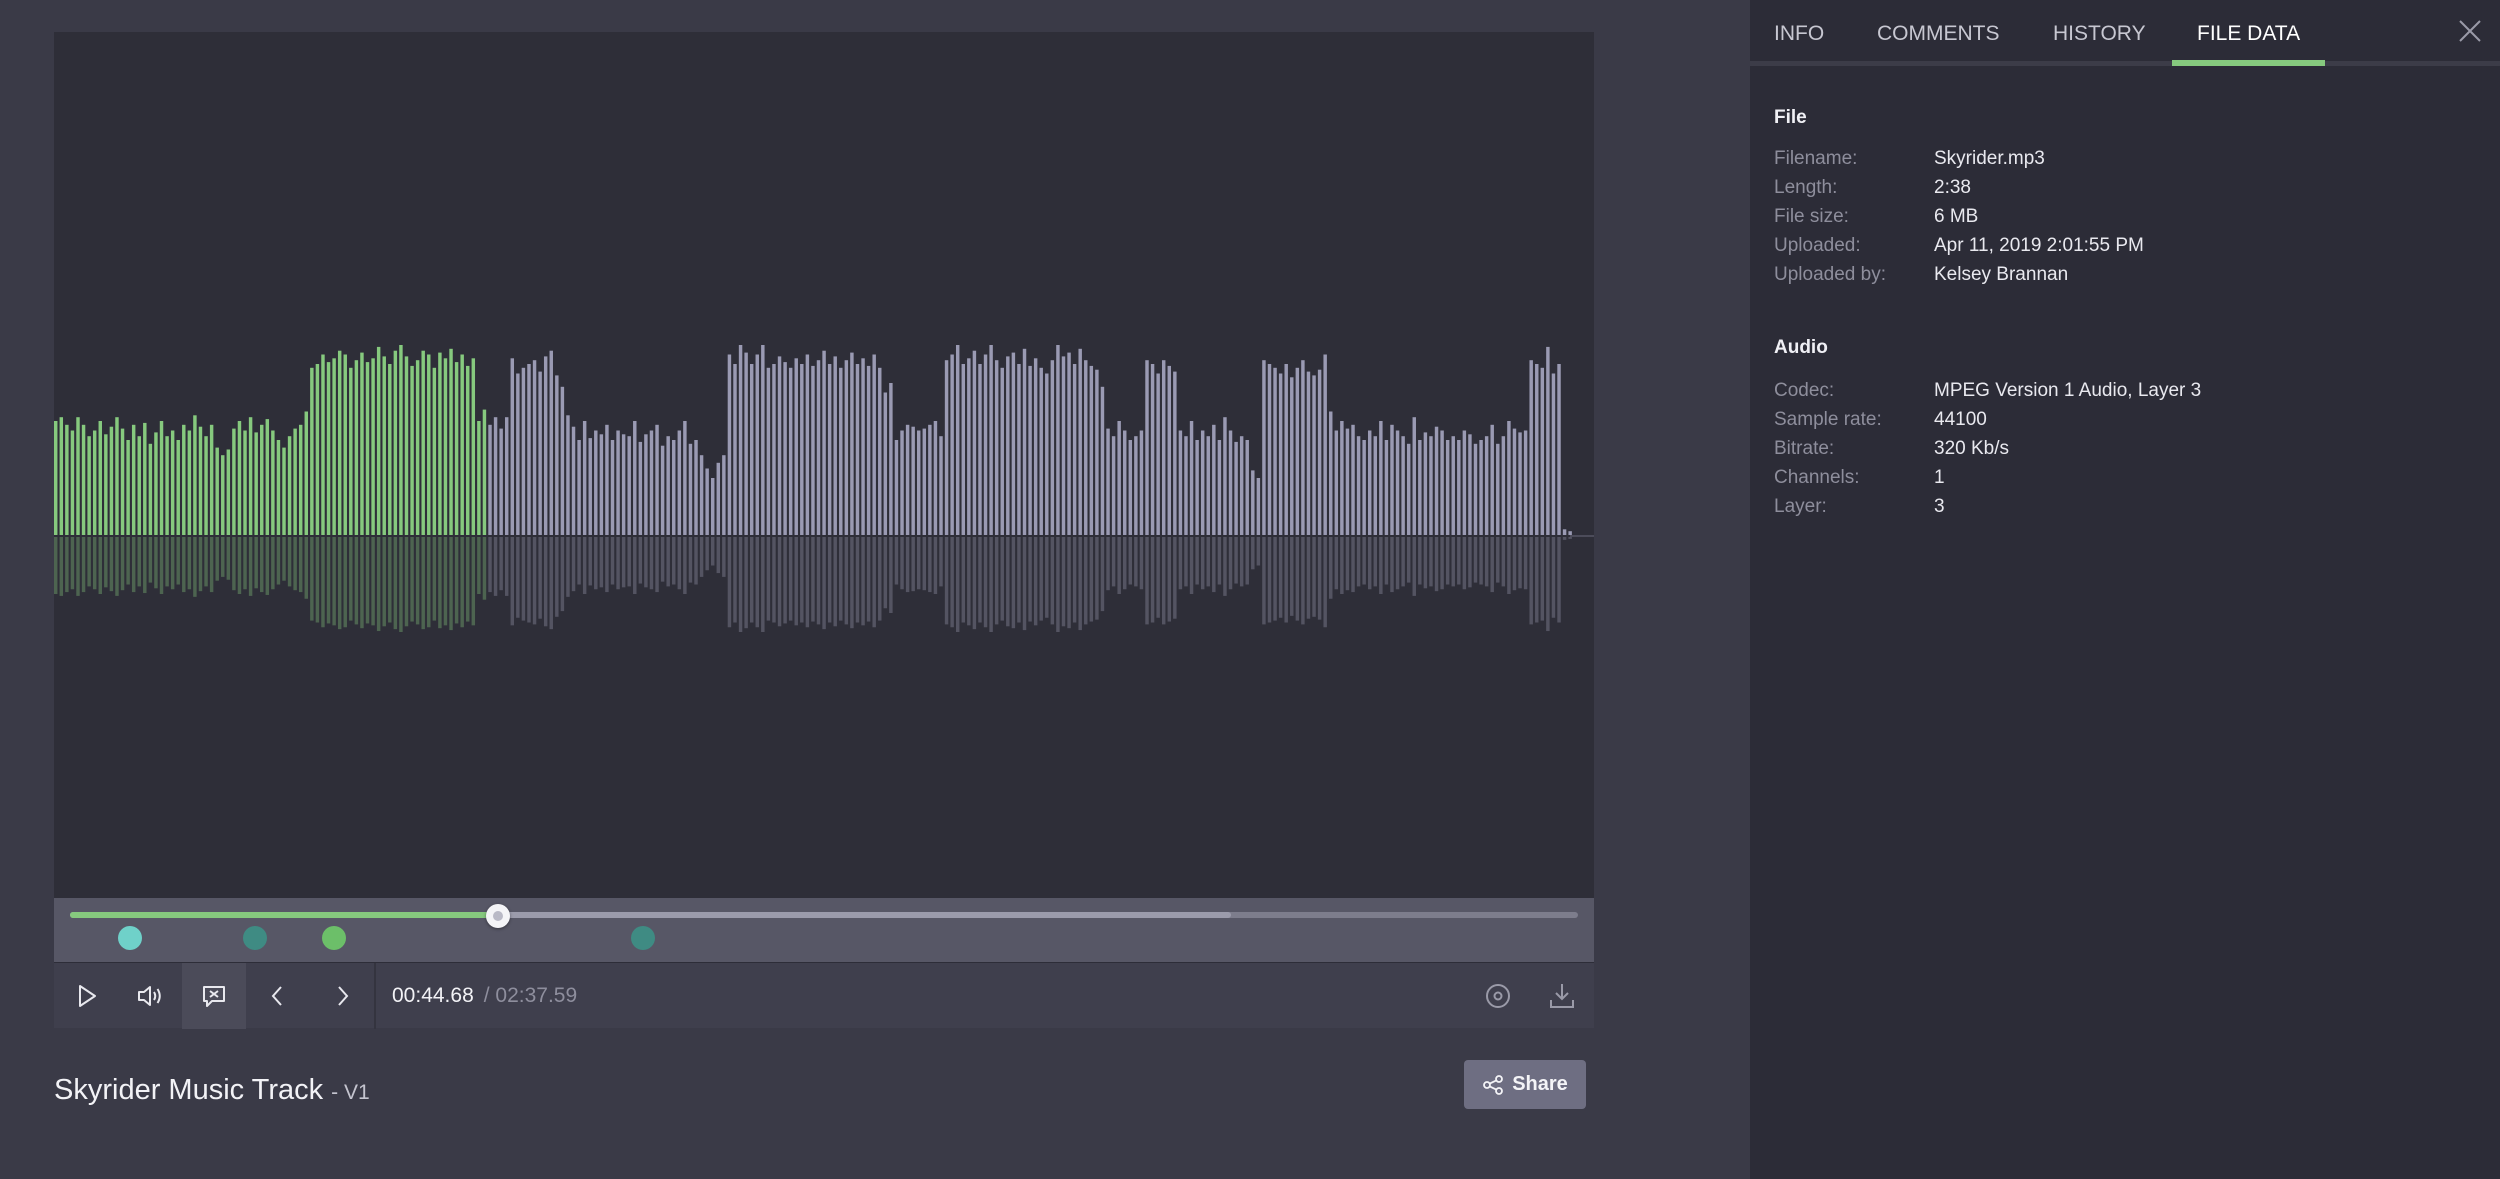  Describe the element at coordinates (498, 916) in the screenshot. I see `playhead-handle` at that location.